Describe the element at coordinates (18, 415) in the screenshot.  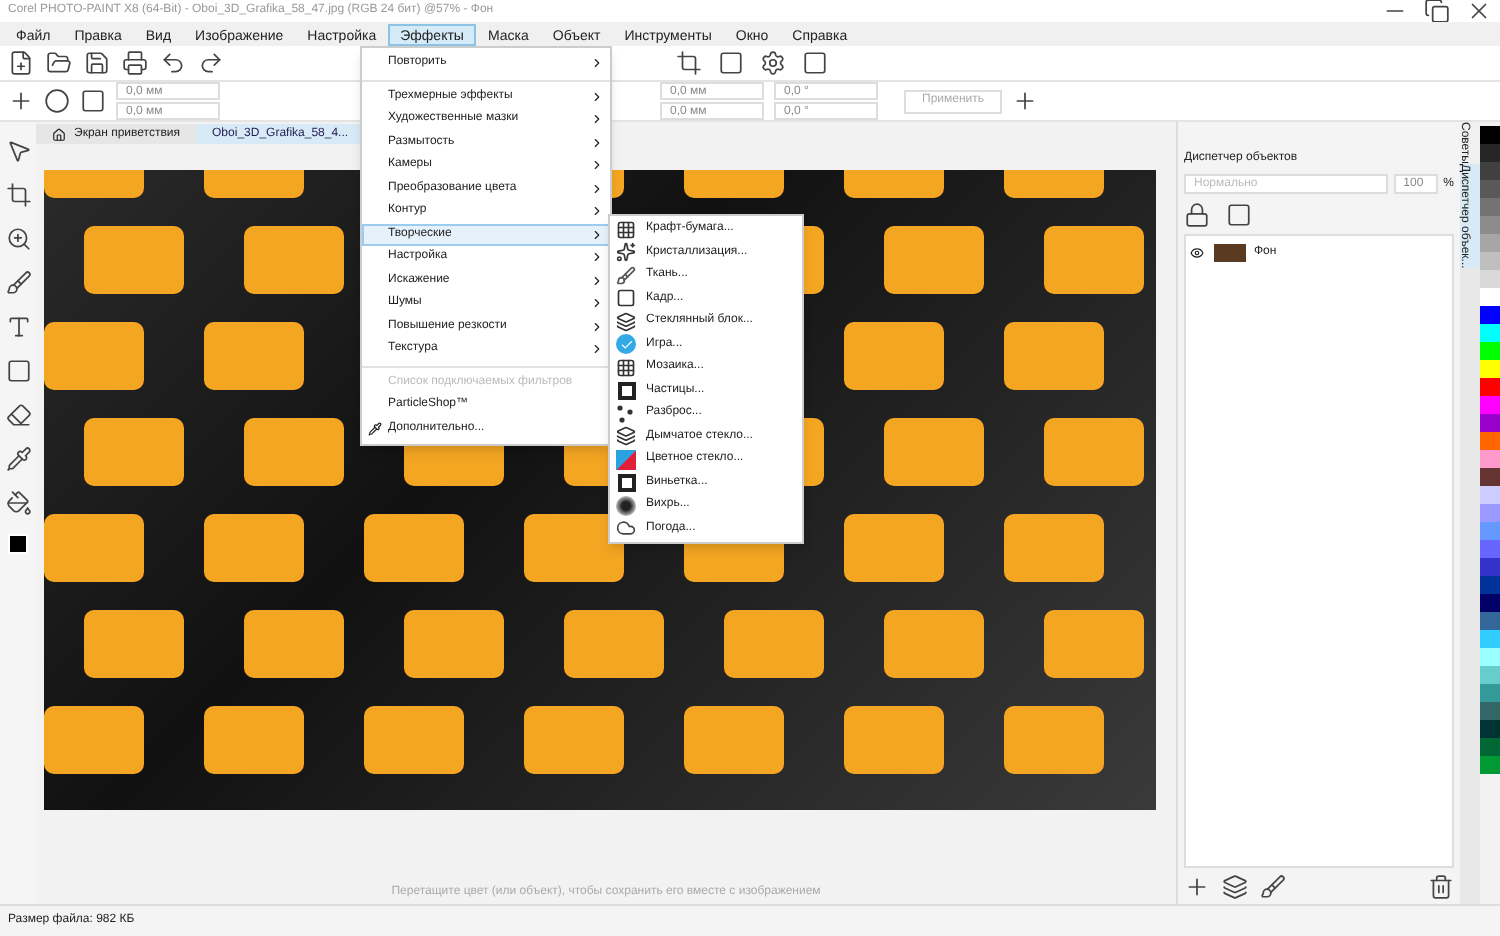
I see `eraser-icon` at that location.